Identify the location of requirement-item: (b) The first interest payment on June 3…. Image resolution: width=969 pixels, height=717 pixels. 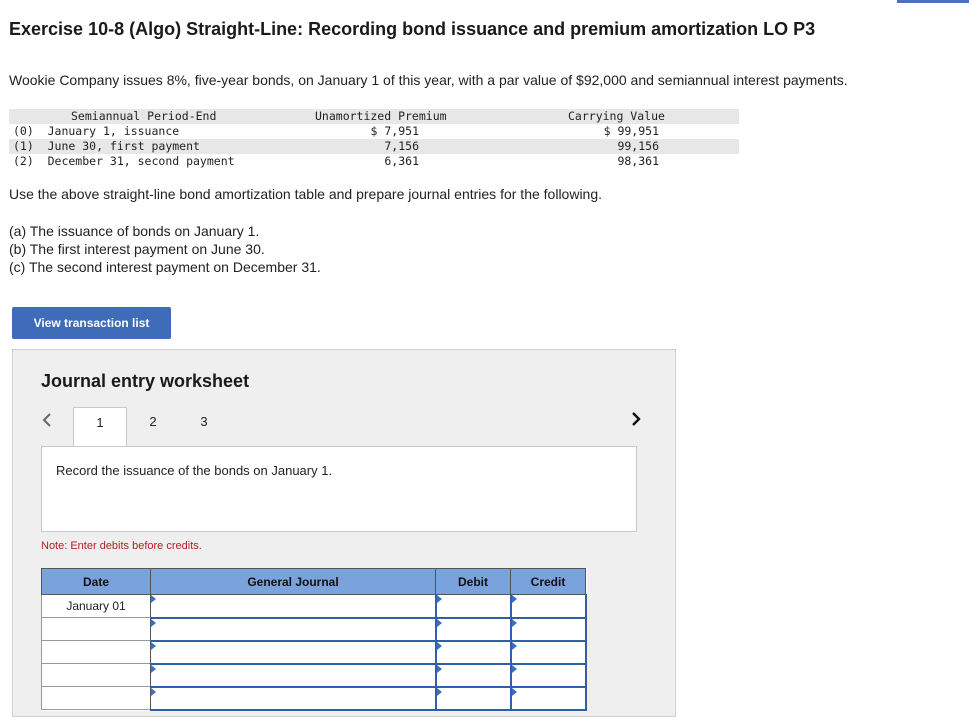
(137, 249).